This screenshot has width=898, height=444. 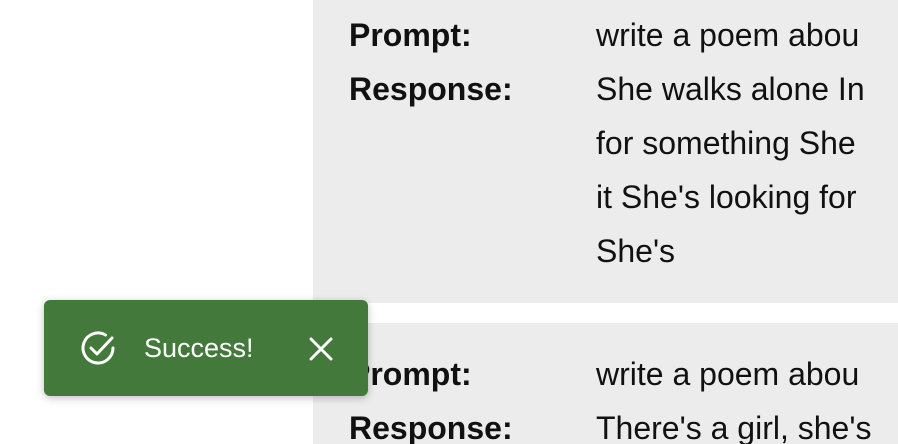 What do you see at coordinates (98, 348) in the screenshot?
I see `check-circle-icon` at bounding box center [98, 348].